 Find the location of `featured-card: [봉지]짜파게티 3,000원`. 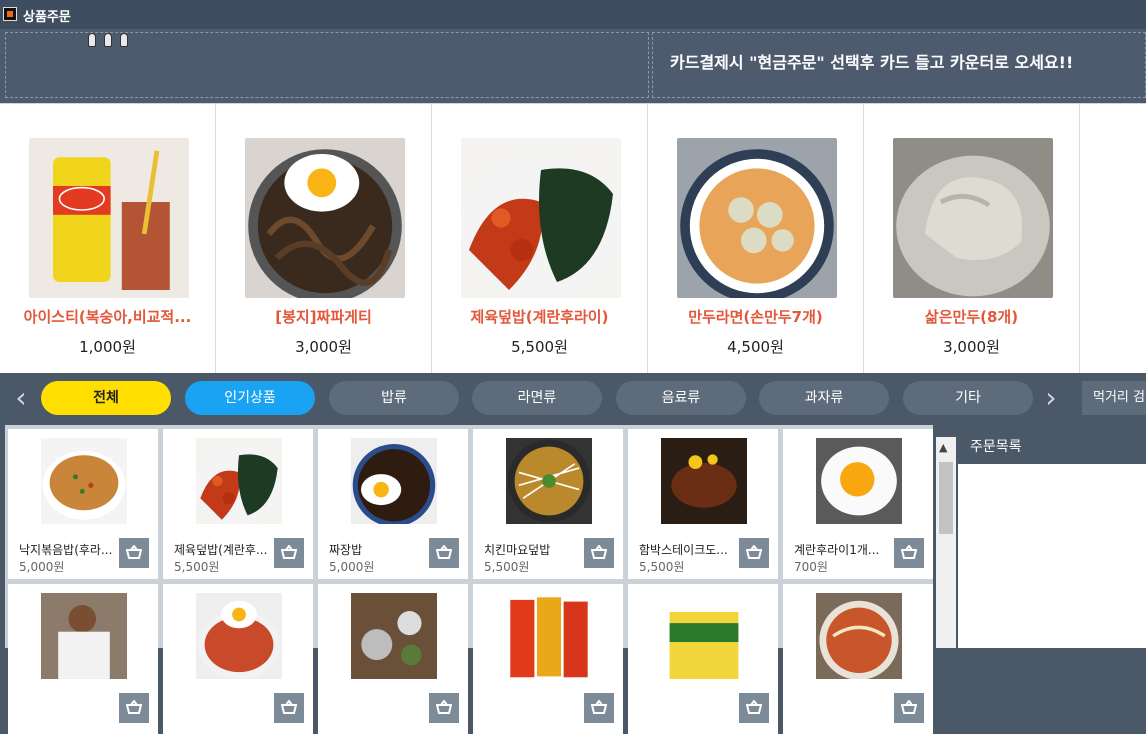

featured-card: [봉지]짜파게티 3,000원 is located at coordinates (324, 239).